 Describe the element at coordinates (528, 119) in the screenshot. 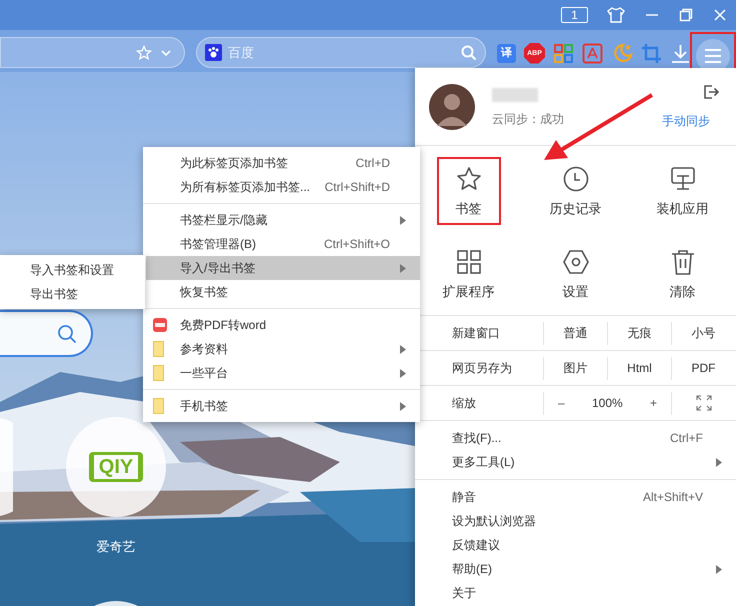

I see `sync-status: 云同步：成功` at that location.